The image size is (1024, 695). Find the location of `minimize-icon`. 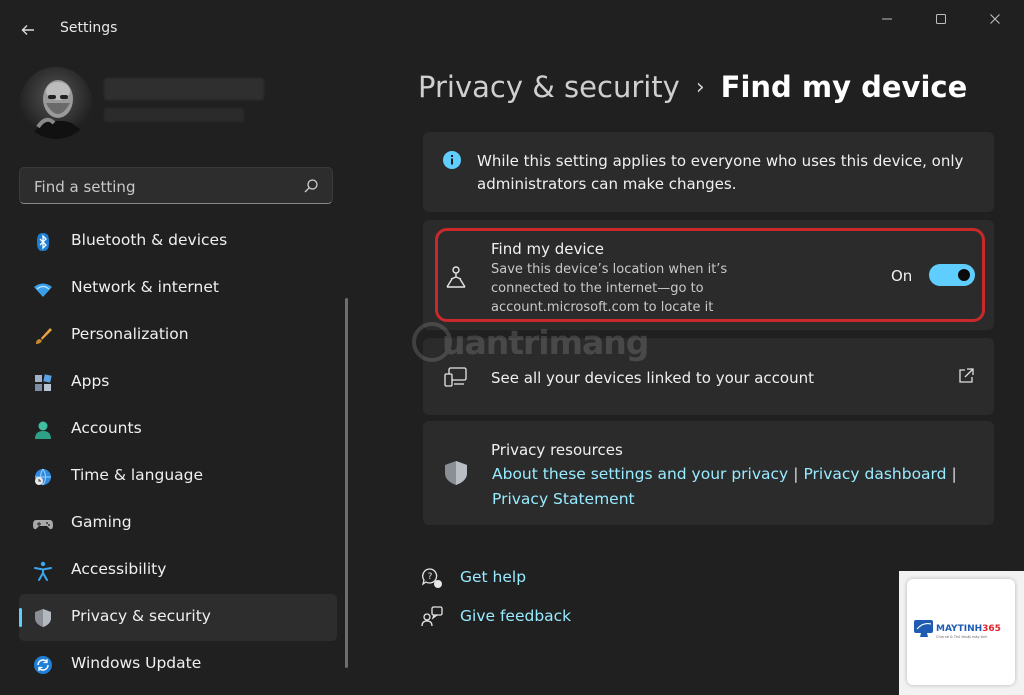

minimize-icon is located at coordinates (887, 19).